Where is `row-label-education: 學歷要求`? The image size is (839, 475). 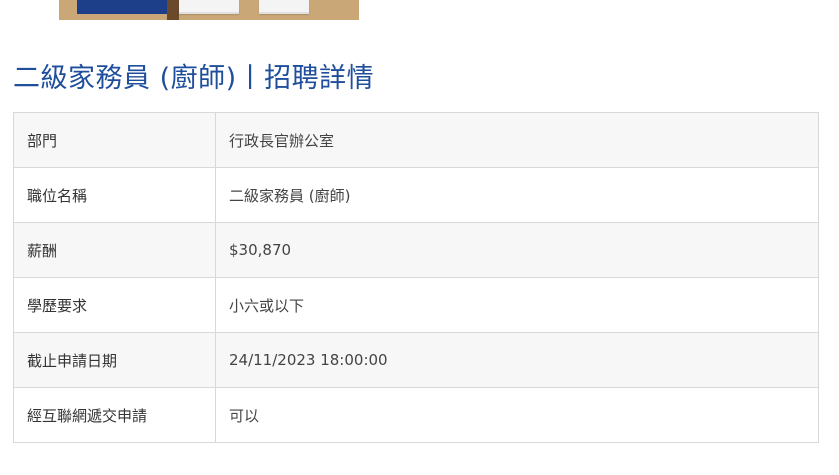
row-label-education: 學歷要求 is located at coordinates (114, 305).